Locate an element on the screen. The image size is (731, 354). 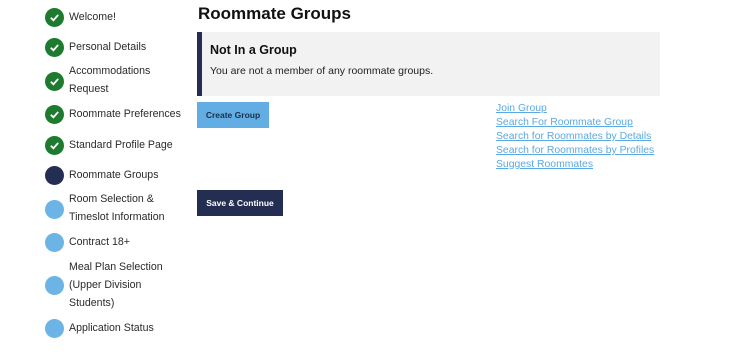
current-dot-icon is located at coordinates (54, 175).